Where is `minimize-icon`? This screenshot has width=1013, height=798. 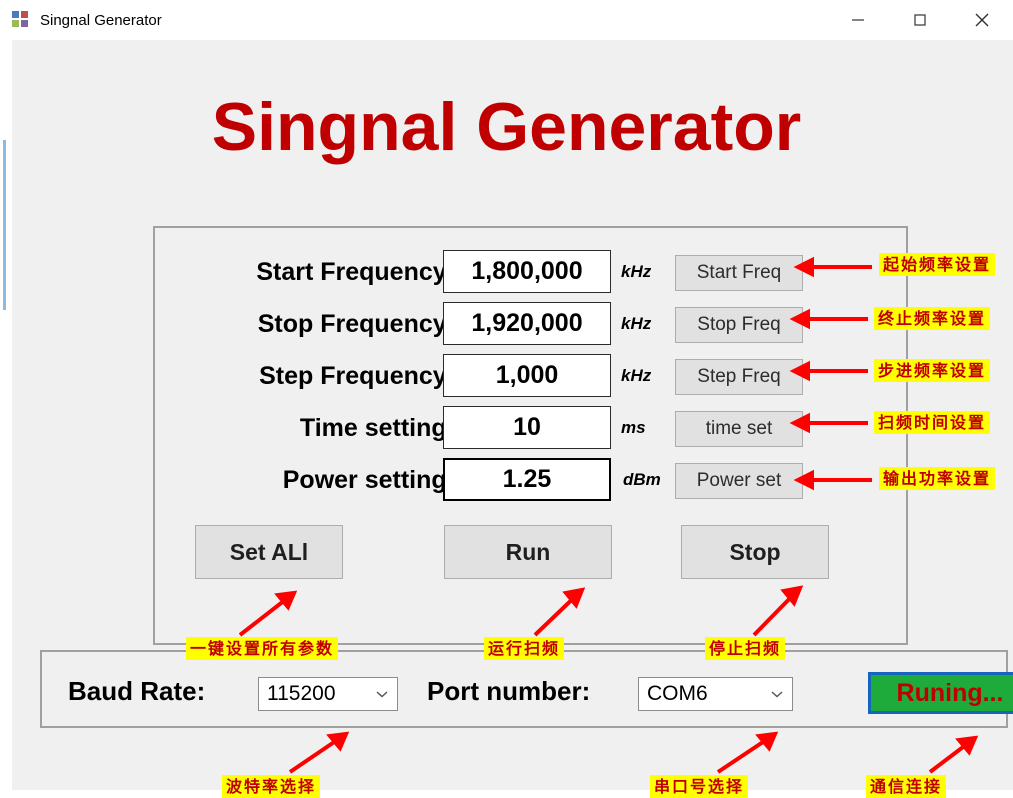 minimize-icon is located at coordinates (858, 20).